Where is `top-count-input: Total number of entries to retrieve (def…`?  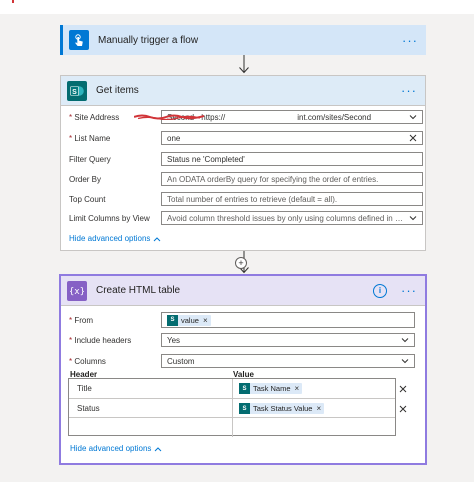
top-count-input: Total number of entries to retrieve (def… is located at coordinates (292, 199).